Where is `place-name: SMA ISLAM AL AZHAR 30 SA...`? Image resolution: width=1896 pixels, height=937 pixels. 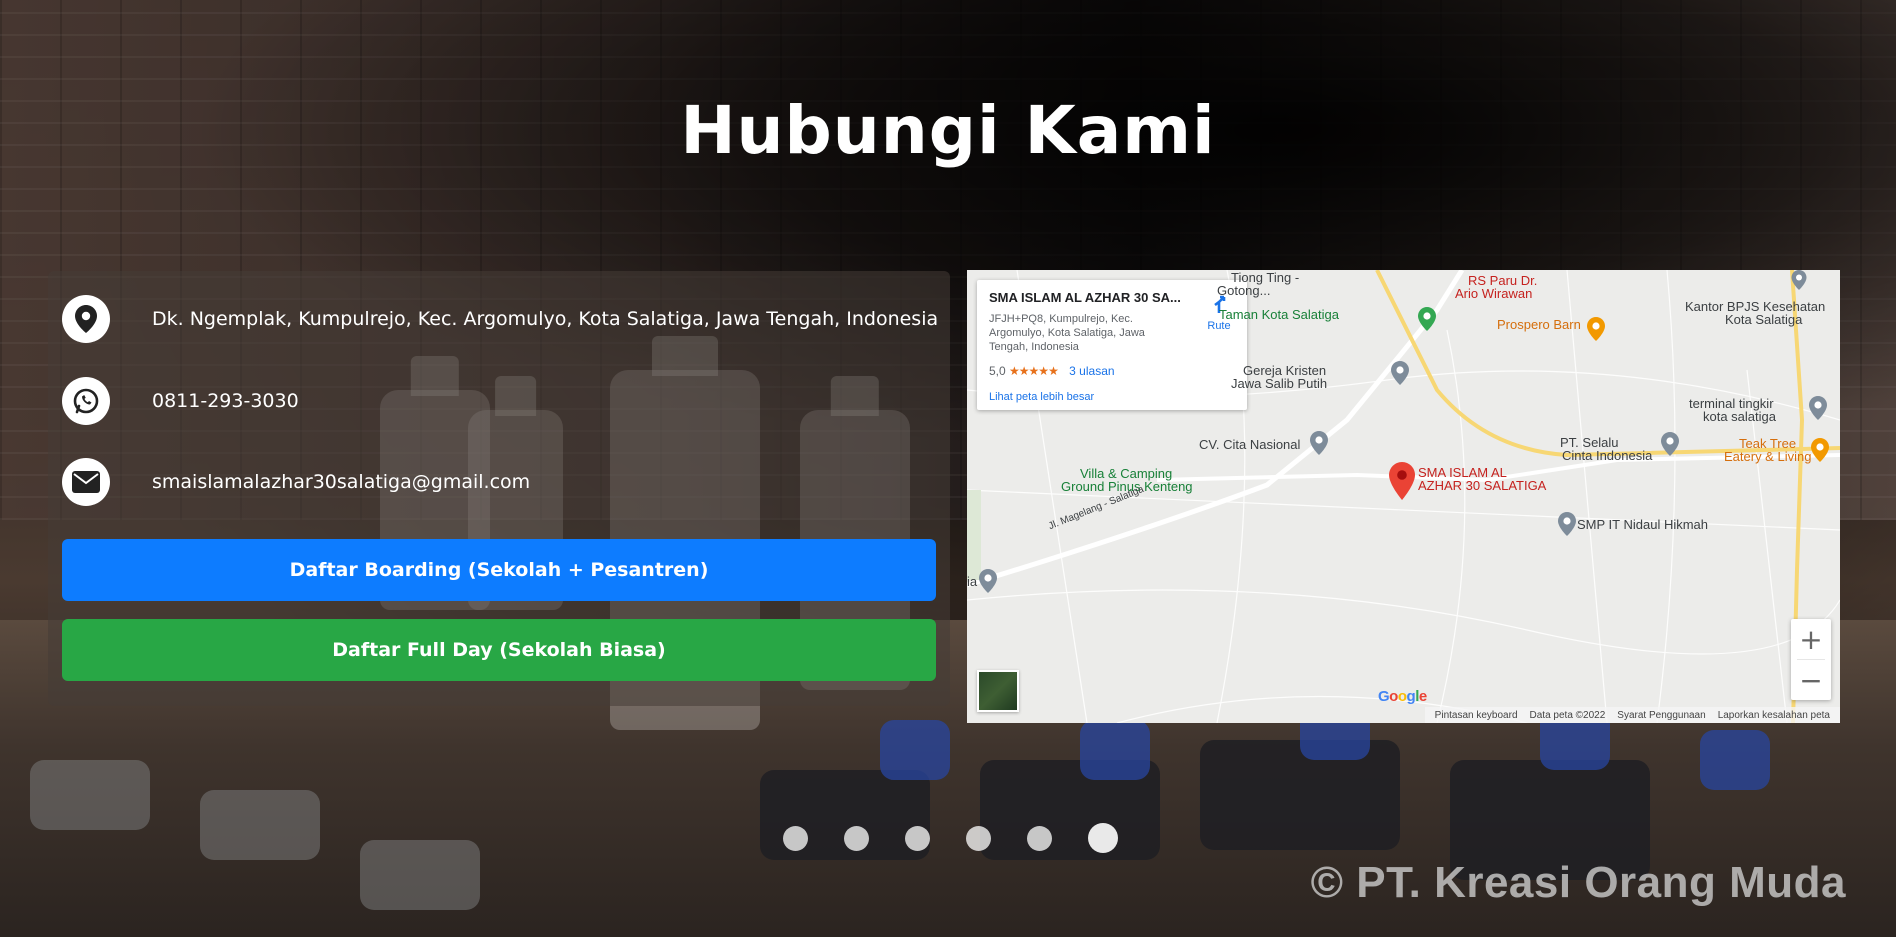
place-name: SMA ISLAM AL AZHAR 30 SA... is located at coordinates (1085, 297).